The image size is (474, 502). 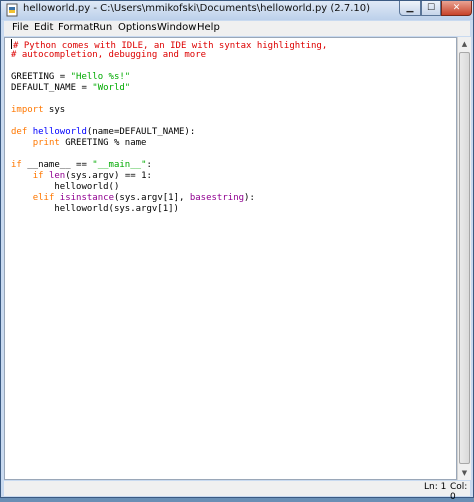 What do you see at coordinates (65, 187) in the screenshot?
I see `code-token-plain: helloworld()` at bounding box center [65, 187].